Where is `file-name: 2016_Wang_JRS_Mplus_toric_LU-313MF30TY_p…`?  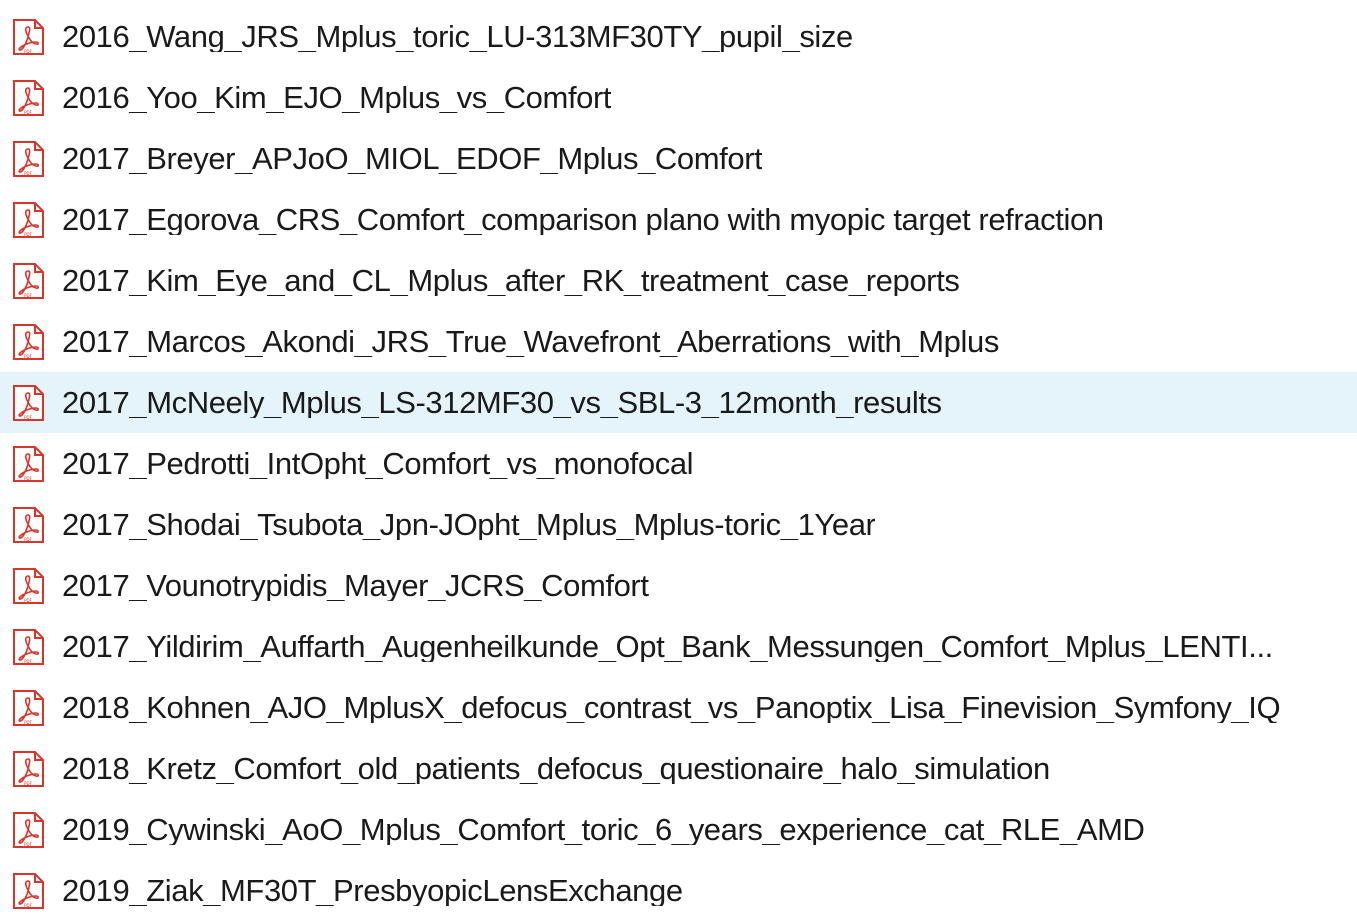 file-name: 2016_Wang_JRS_Mplus_toric_LU-313MF30TY_p… is located at coordinates (457, 36).